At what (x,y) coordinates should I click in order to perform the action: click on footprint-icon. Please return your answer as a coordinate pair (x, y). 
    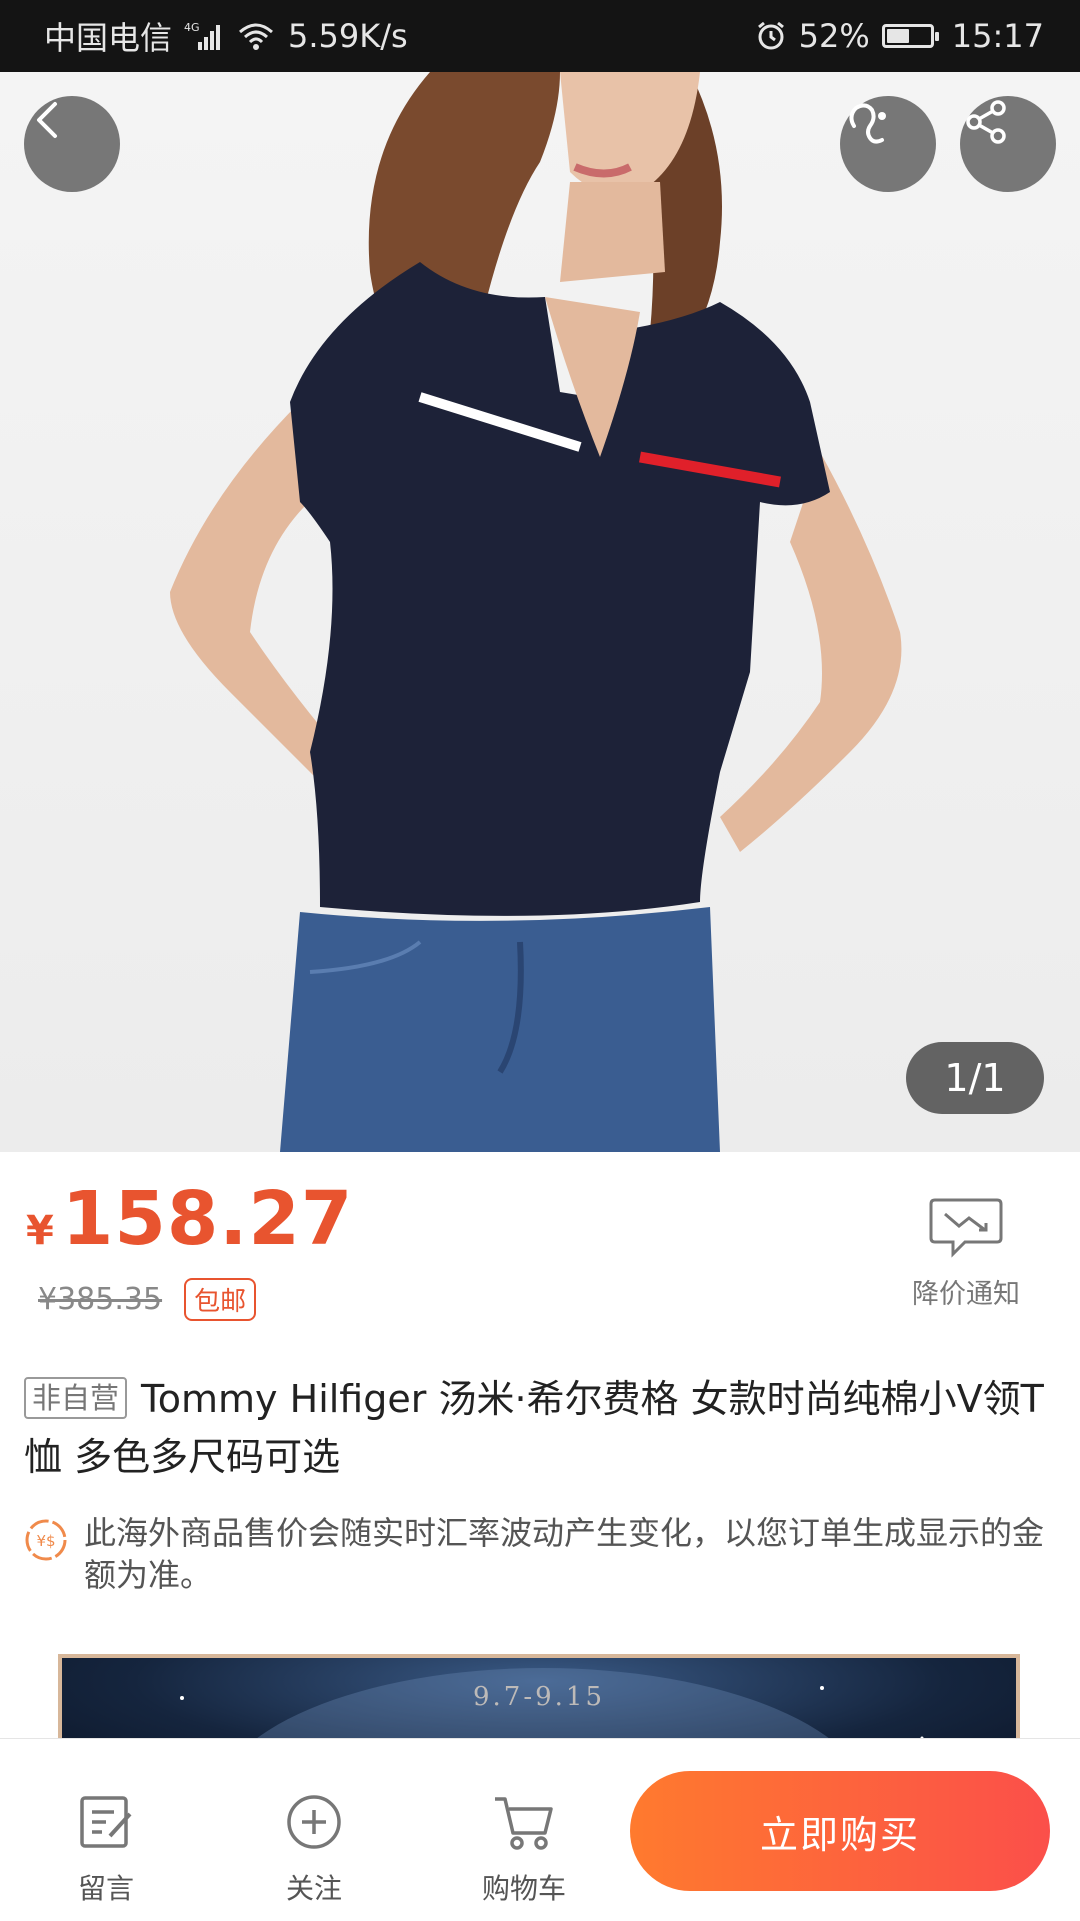
    Looking at the image, I should click on (867, 123).